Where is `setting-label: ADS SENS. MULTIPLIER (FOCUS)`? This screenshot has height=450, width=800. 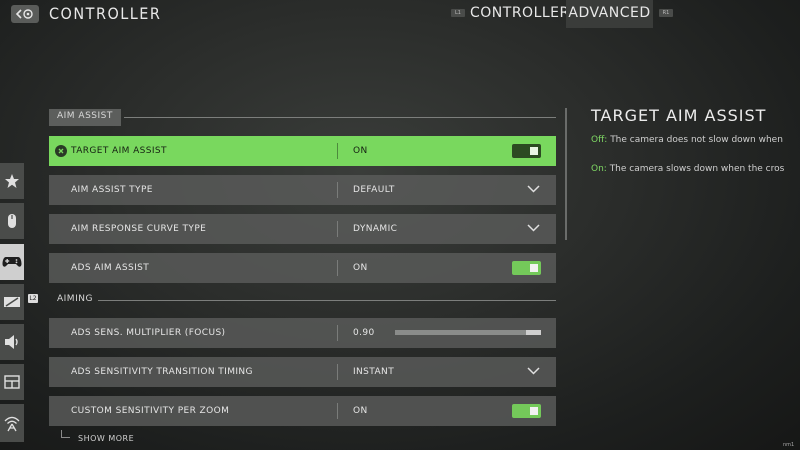 setting-label: ADS SENS. MULTIPLIER (FOCUS) is located at coordinates (148, 333).